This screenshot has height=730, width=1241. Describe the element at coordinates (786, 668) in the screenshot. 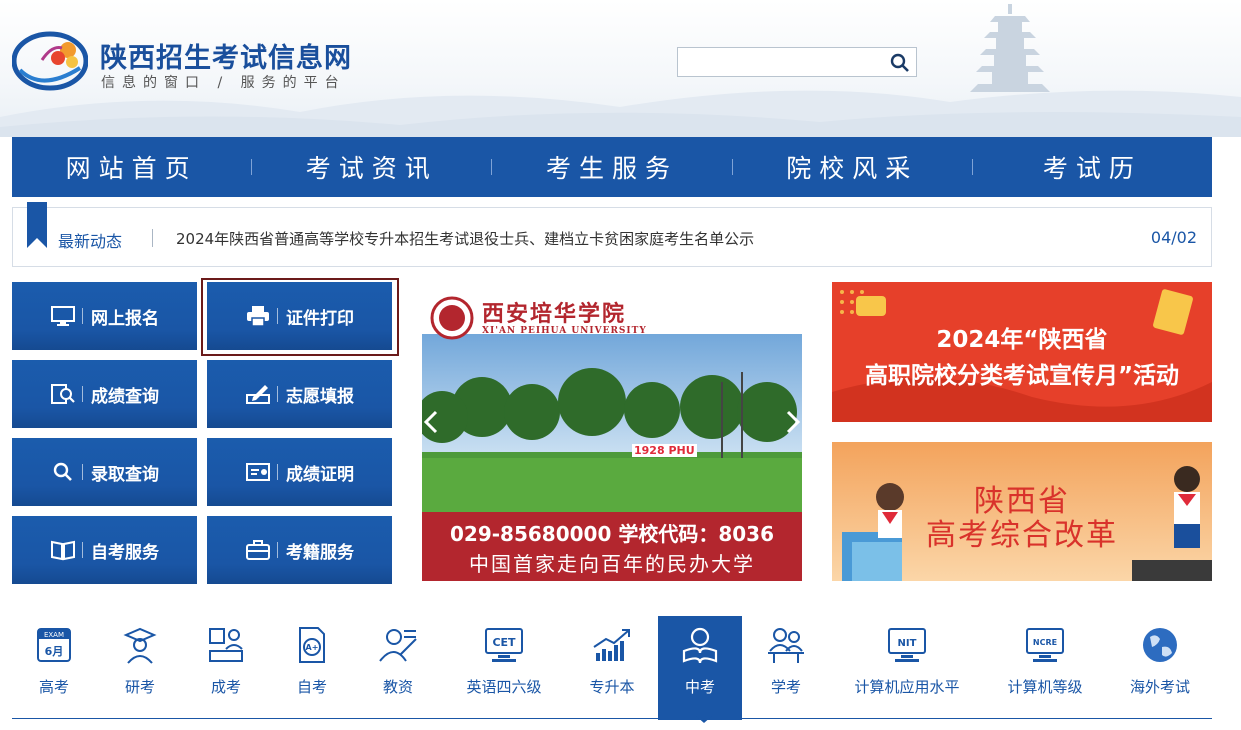

I see `category-xuekao: 学考` at that location.